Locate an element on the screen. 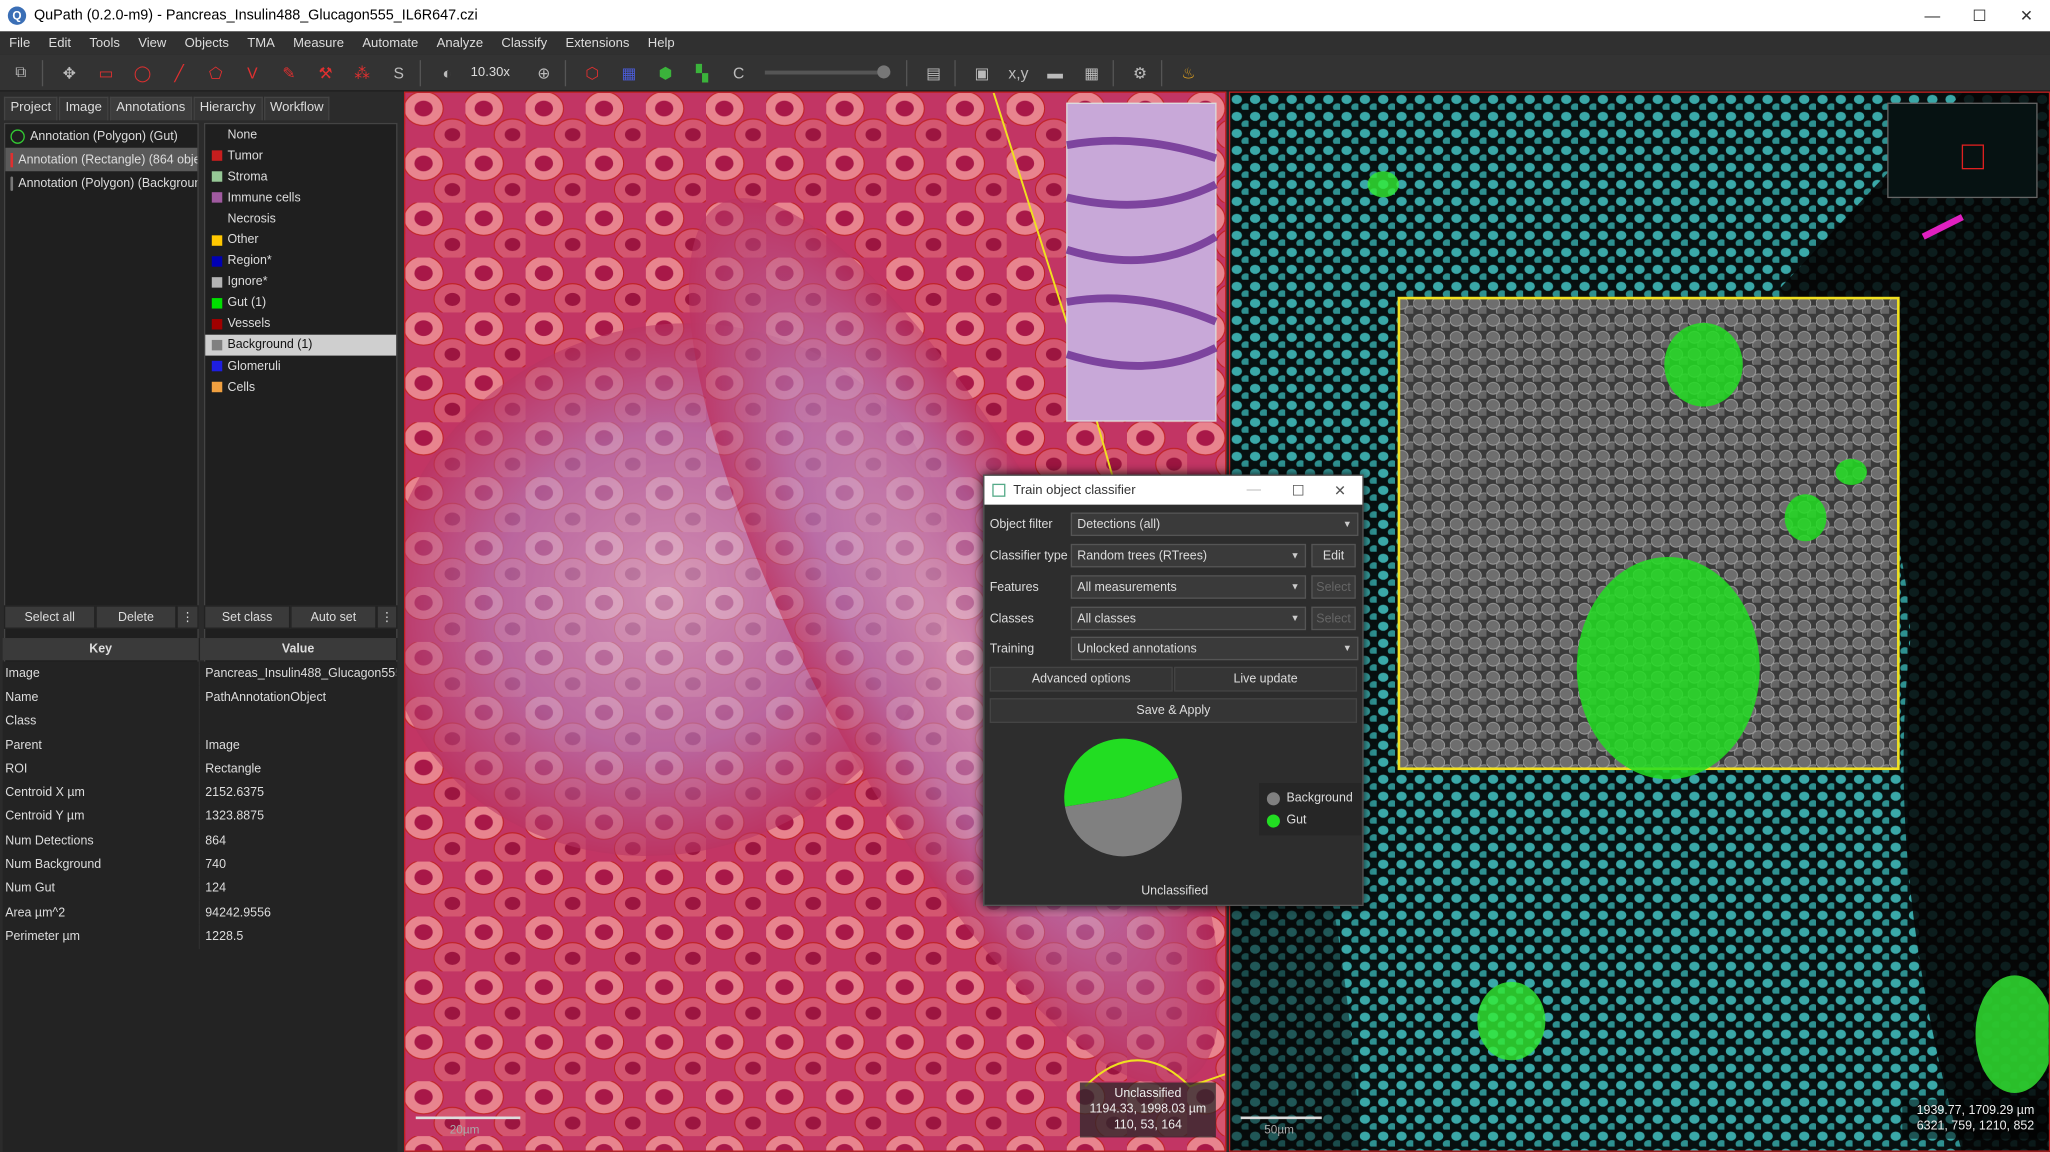  grid-icon: ▦ is located at coordinates (1091, 72).